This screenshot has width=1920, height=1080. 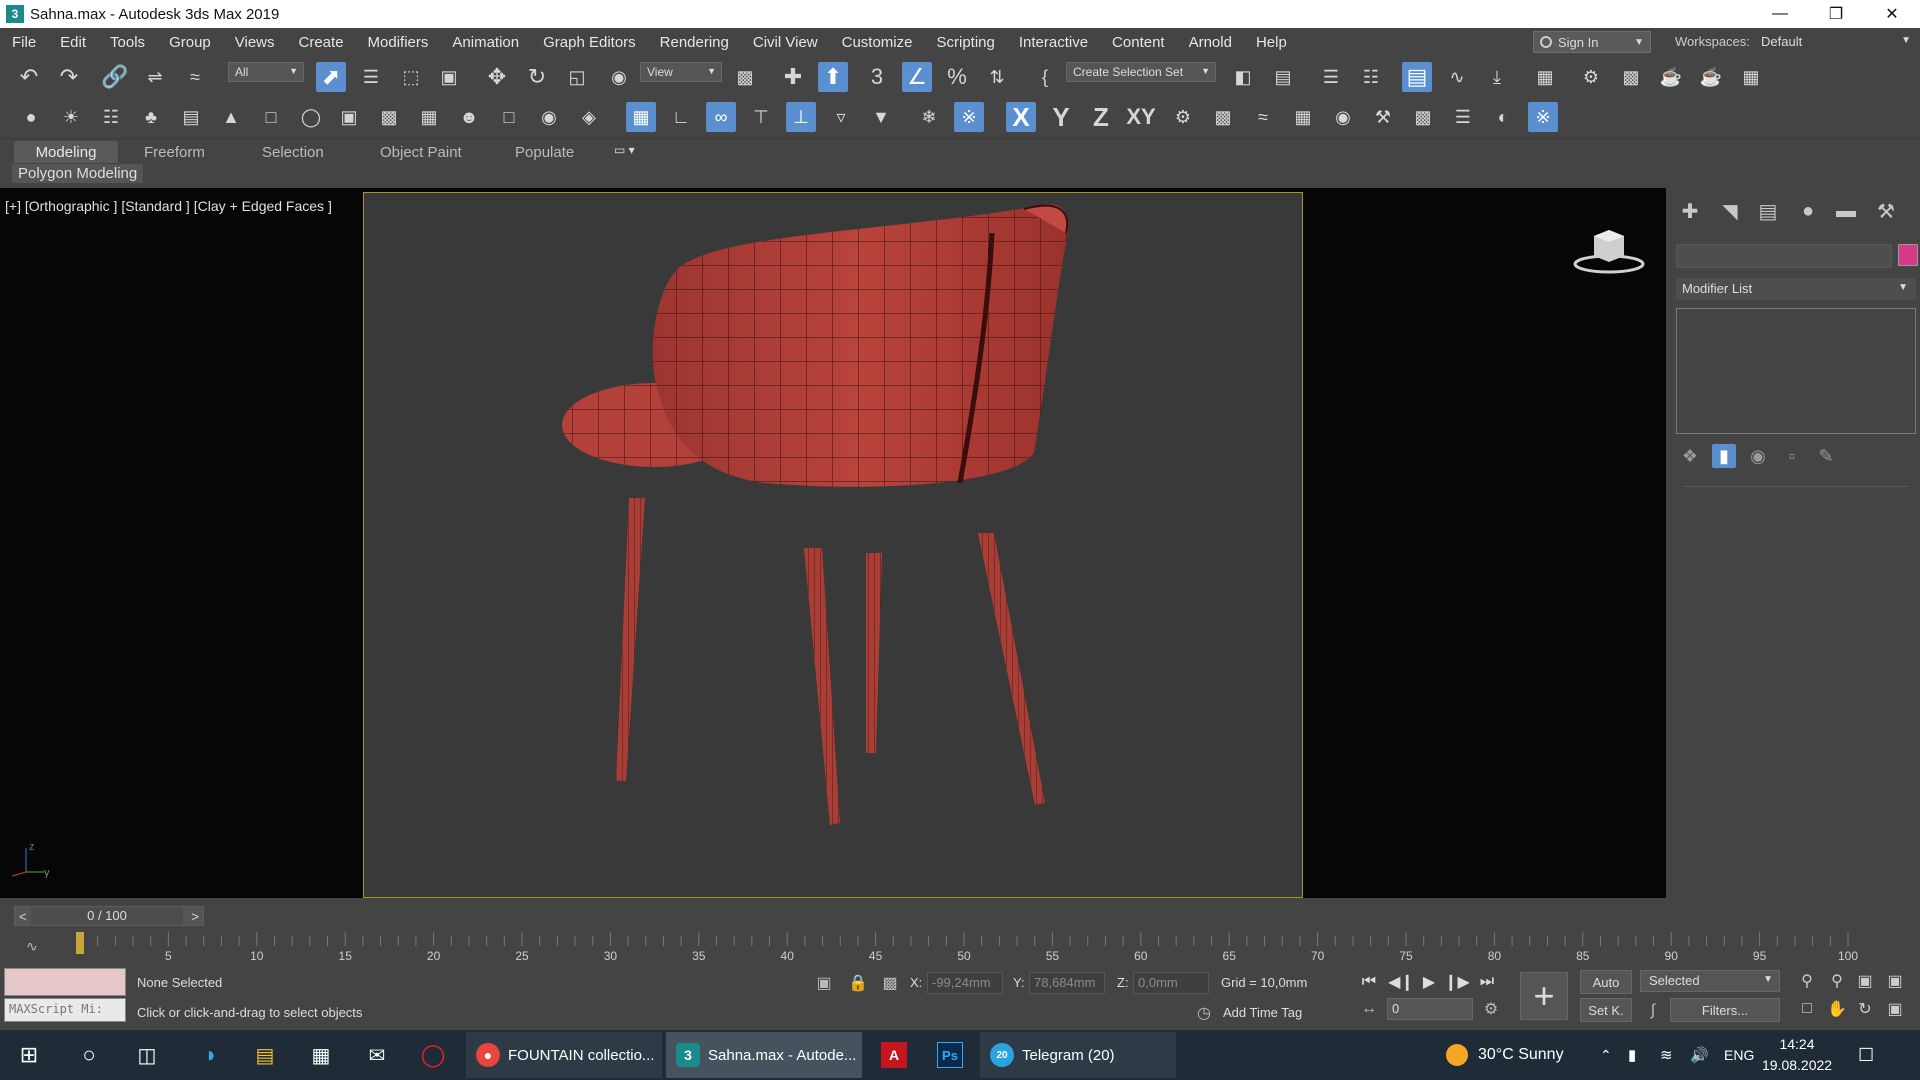 What do you see at coordinates (965, 983) in the screenshot?
I see `x-coordinate-field: -99,24mm` at bounding box center [965, 983].